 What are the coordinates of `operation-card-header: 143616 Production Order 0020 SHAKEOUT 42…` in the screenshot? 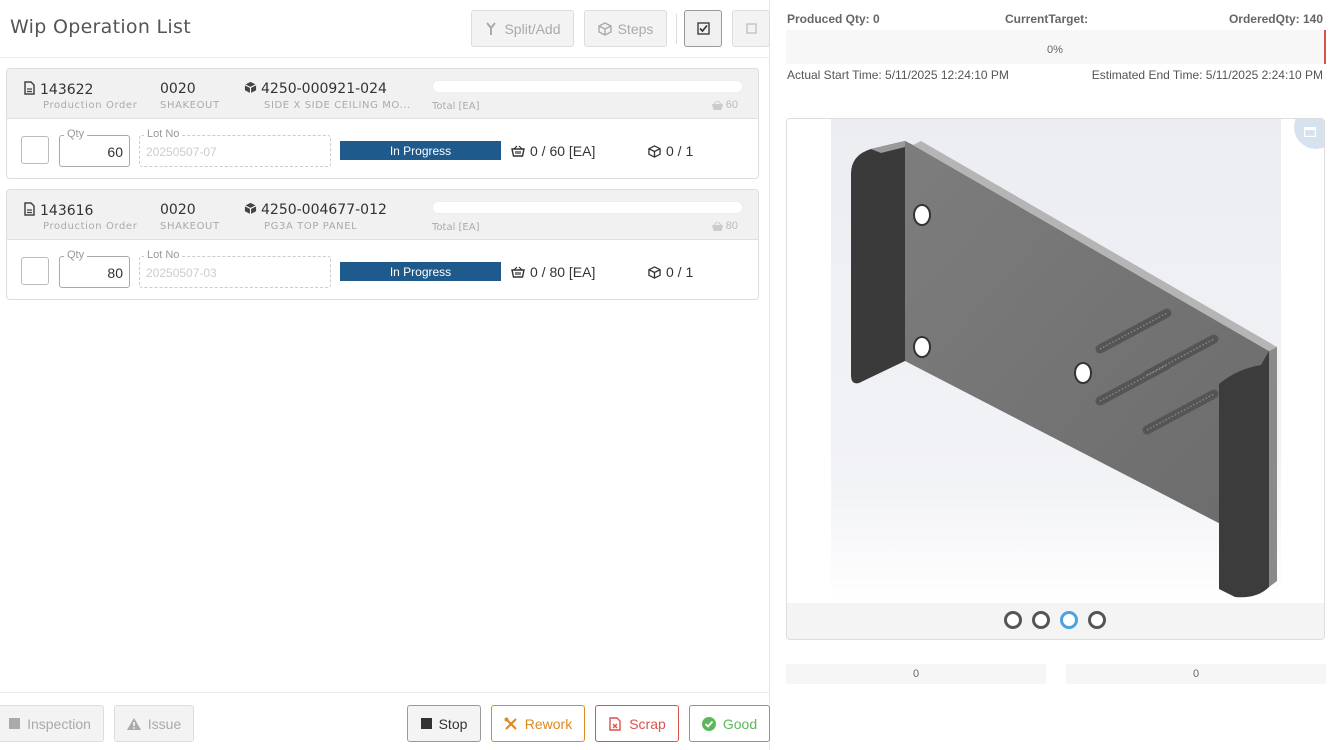 It's located at (382, 215).